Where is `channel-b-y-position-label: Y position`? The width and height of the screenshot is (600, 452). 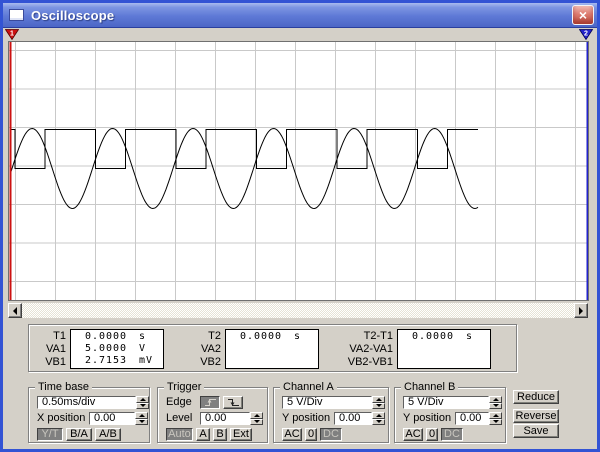 channel-b-y-position-label: Y position is located at coordinates (427, 418).